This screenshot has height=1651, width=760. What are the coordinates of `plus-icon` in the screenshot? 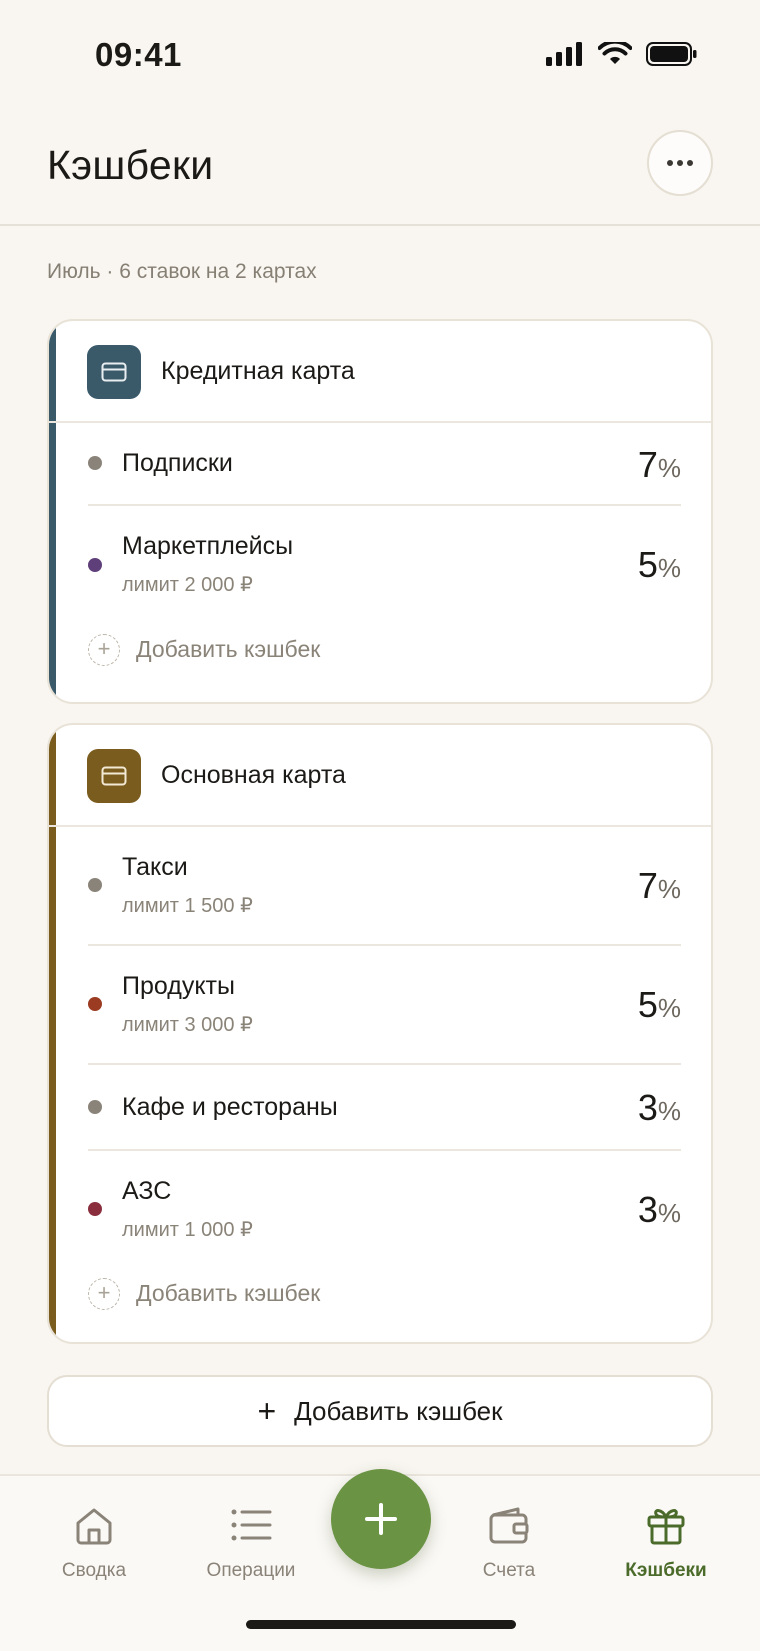 It's located at (381, 1519).